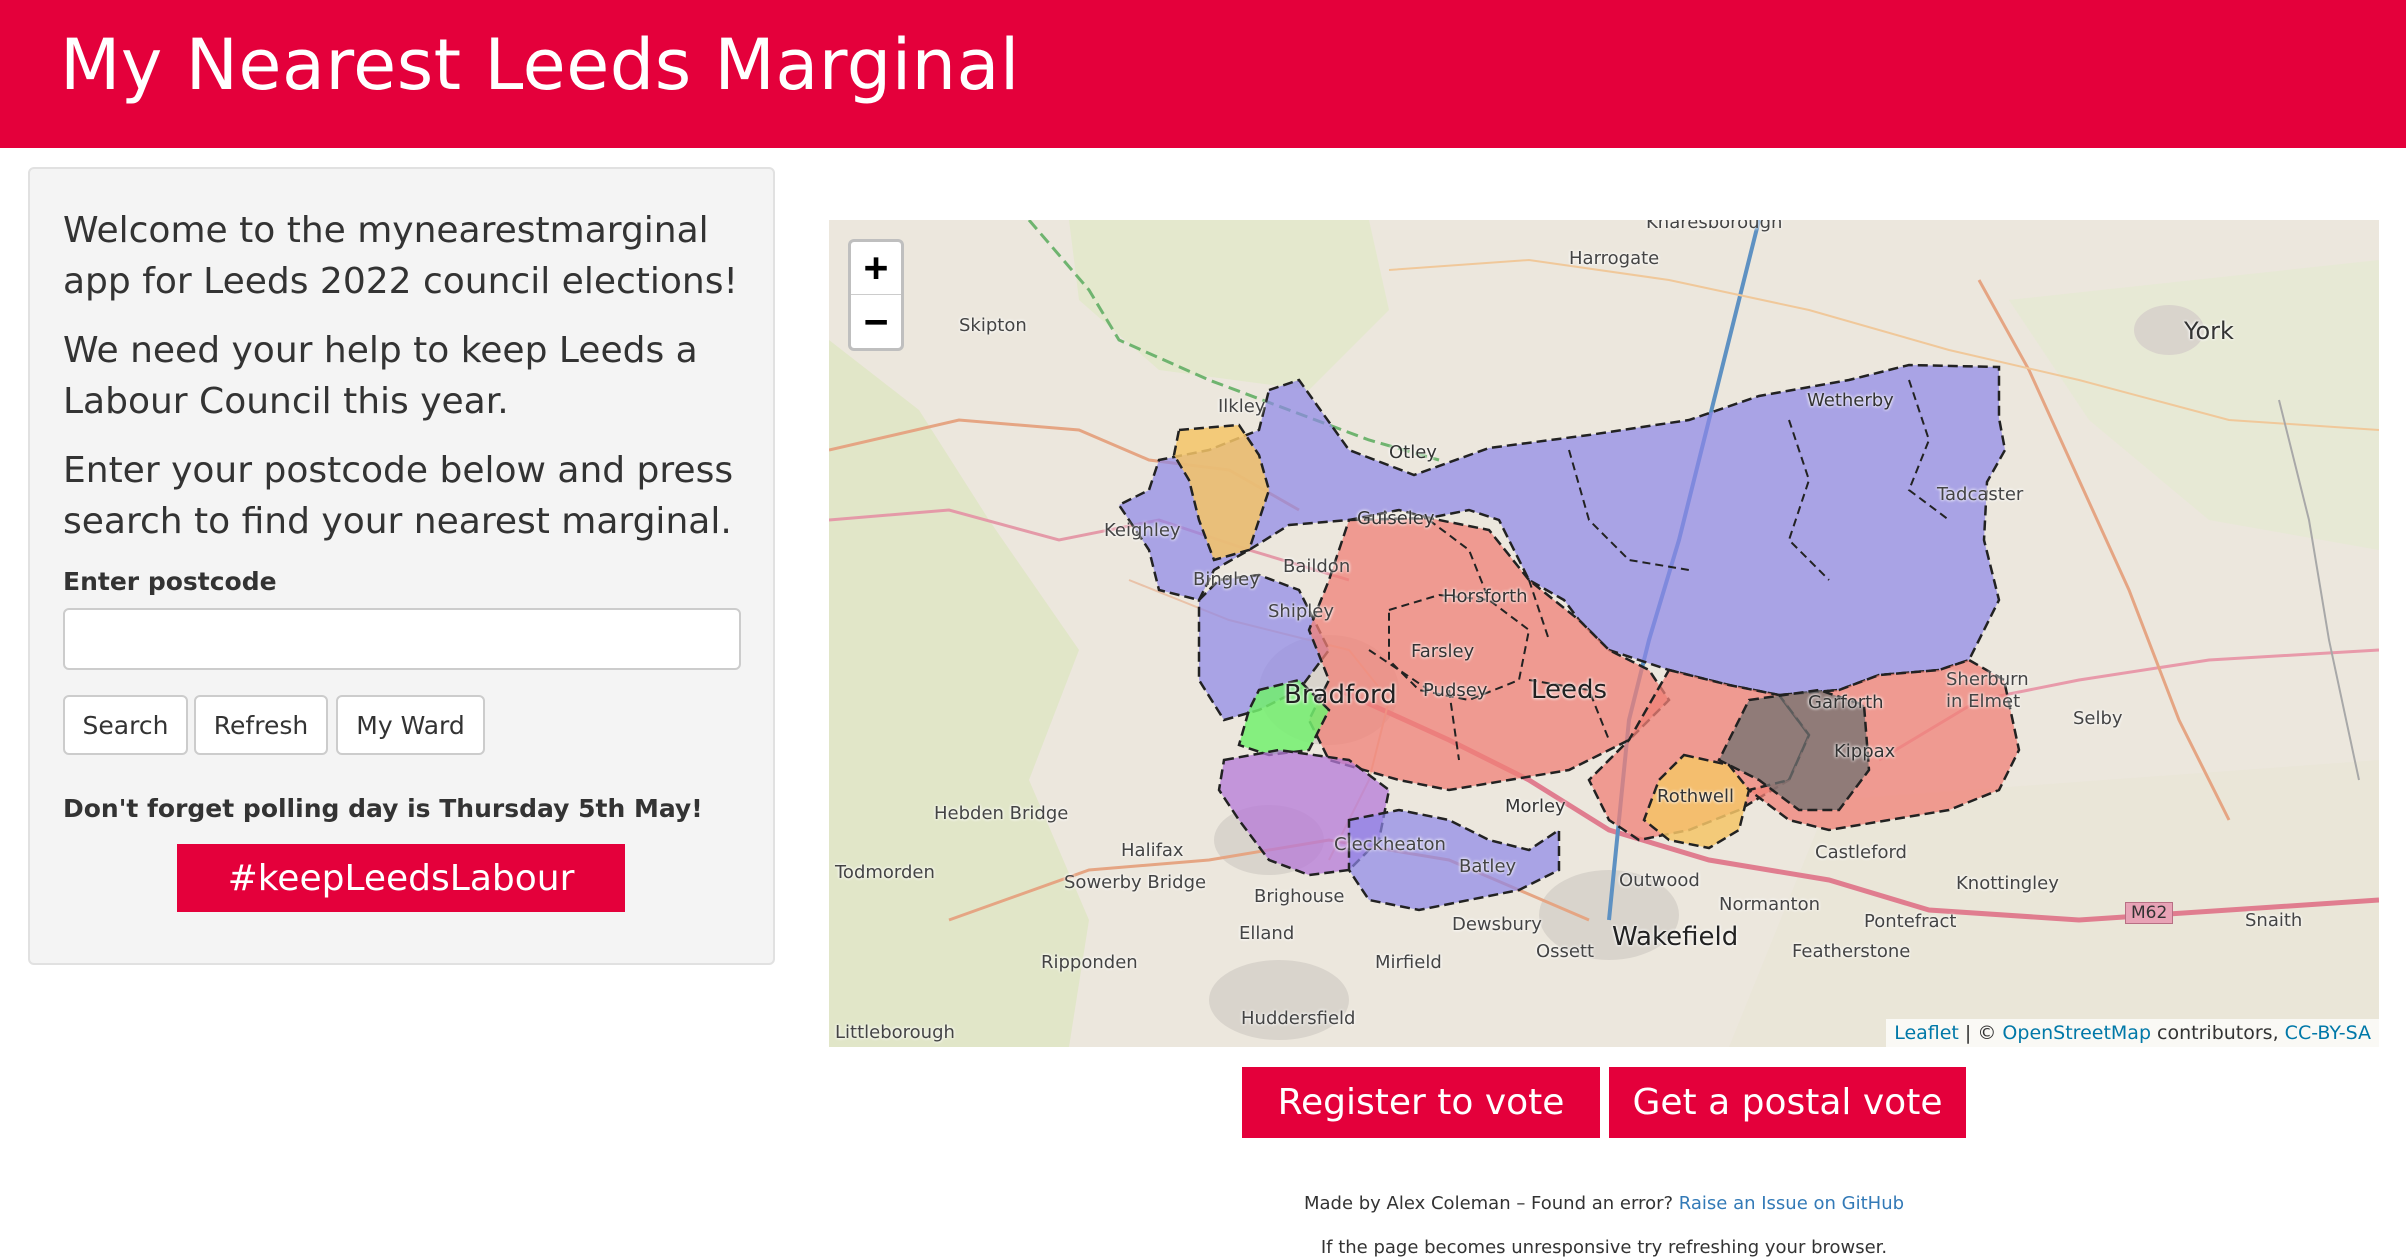 This screenshot has height=1260, width=2406. What do you see at coordinates (993, 325) in the screenshot?
I see `place-label: Skipton` at bounding box center [993, 325].